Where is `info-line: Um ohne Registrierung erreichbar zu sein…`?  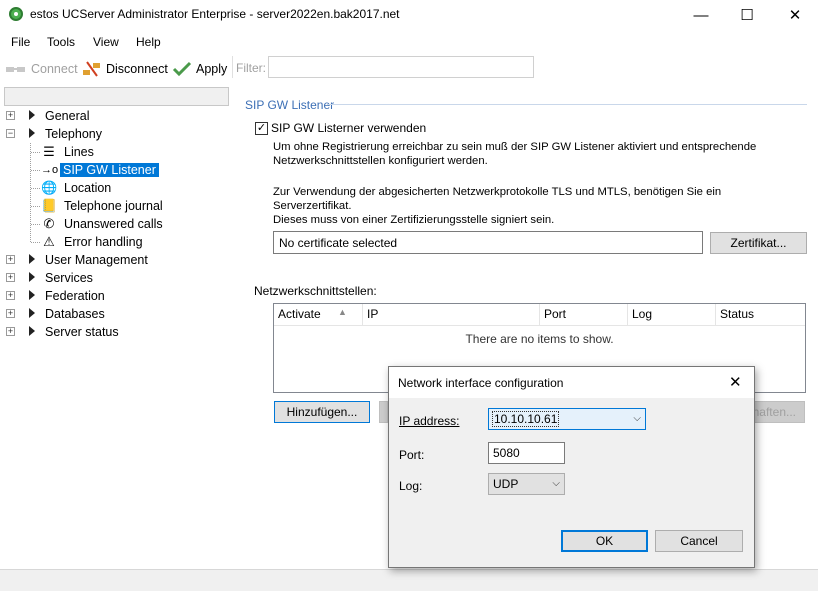
info-line: Um ohne Registrierung erreichbar zu sein… is located at coordinates (515, 147).